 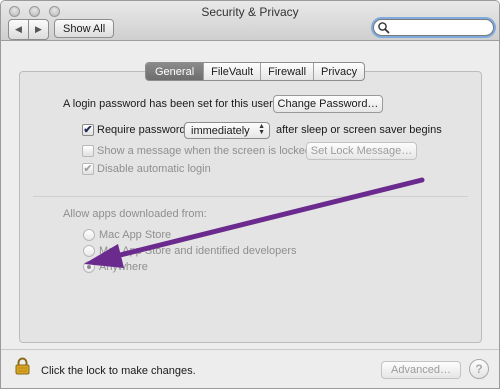 What do you see at coordinates (250, 21) in the screenshot?
I see `title-bar: Security & Privacy ◀ ▶ Show All` at bounding box center [250, 21].